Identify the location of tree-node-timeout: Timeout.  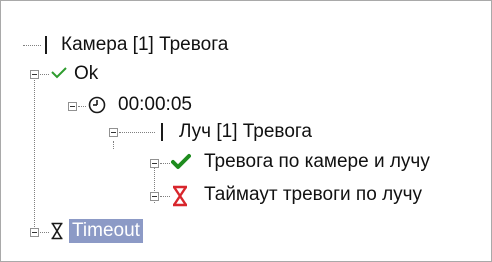
(106, 231).